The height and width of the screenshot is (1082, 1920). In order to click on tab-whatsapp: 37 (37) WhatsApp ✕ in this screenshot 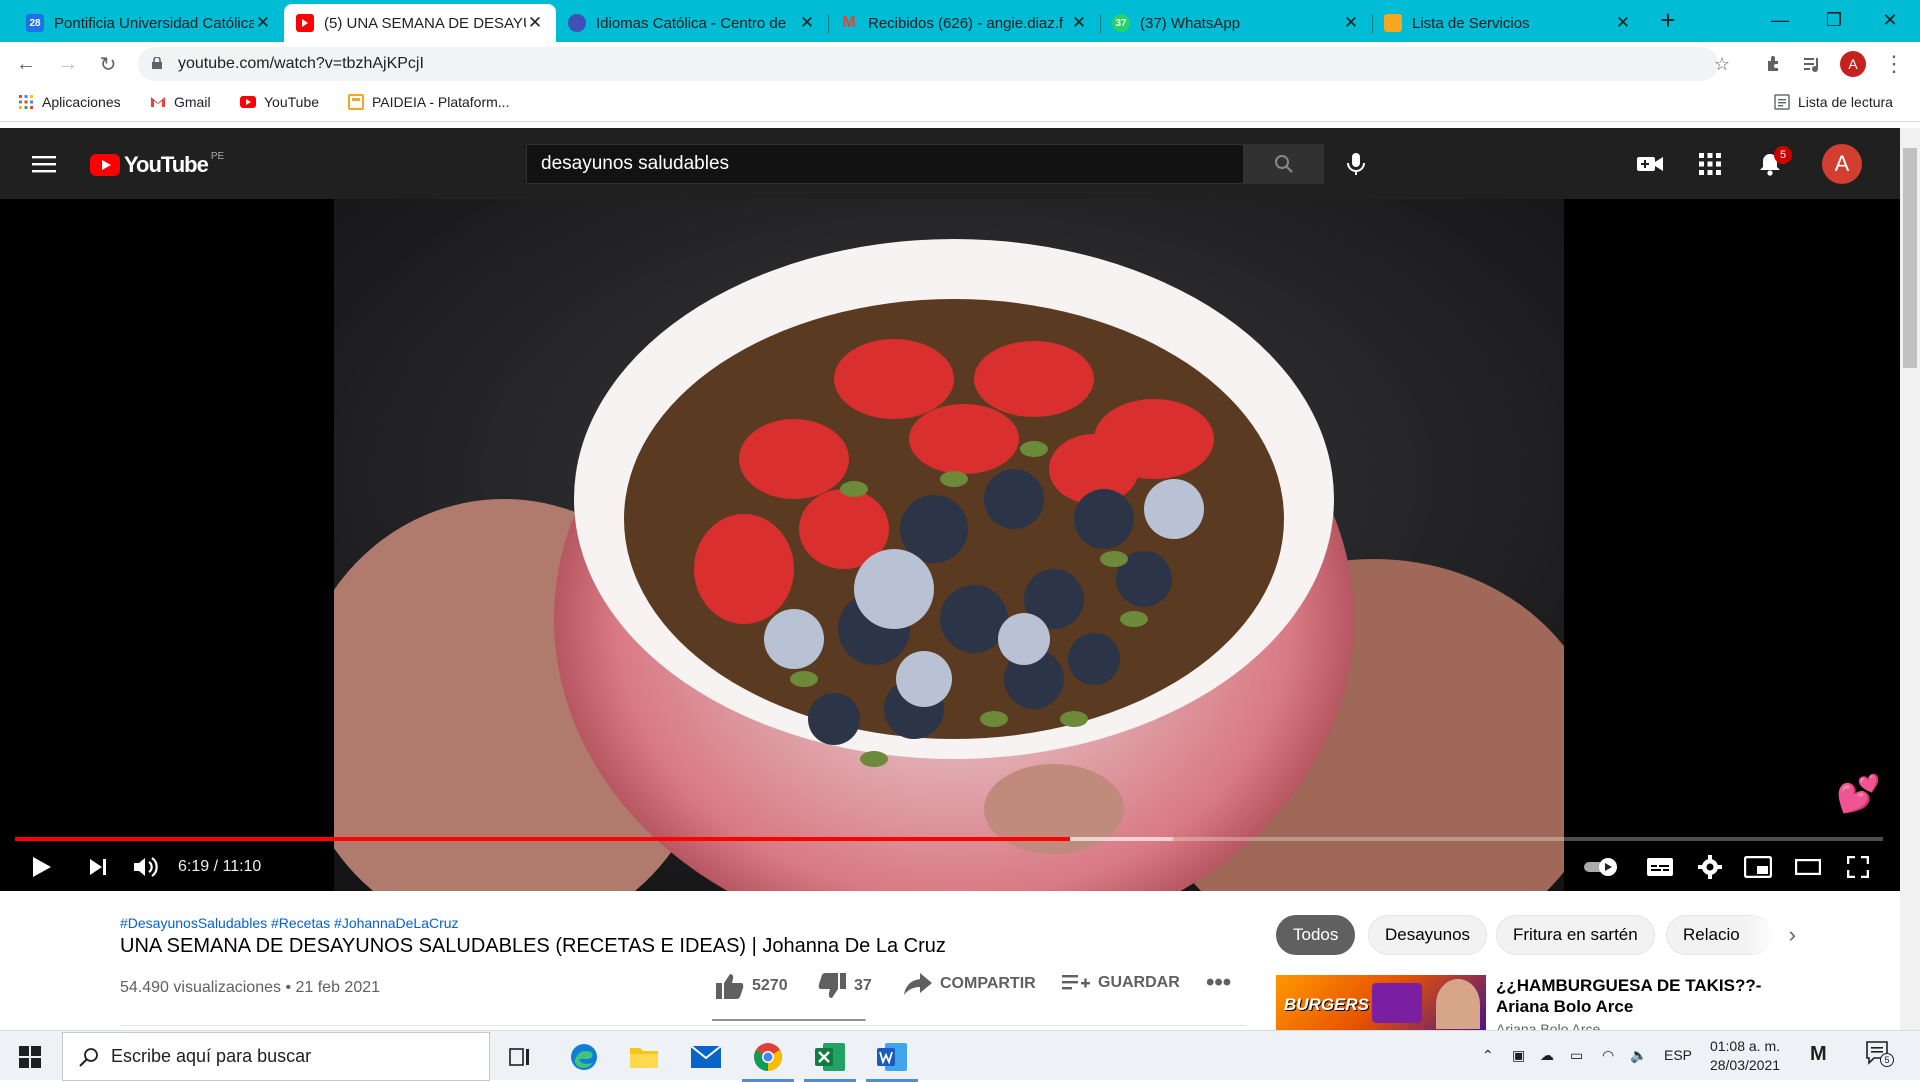, I will do `click(1236, 23)`.